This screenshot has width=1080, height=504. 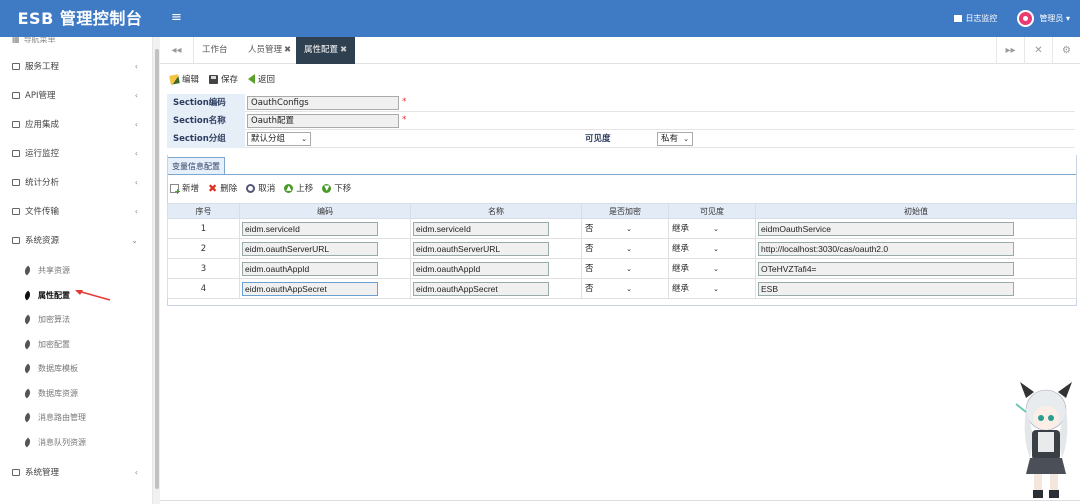 What do you see at coordinates (76, 393) in the screenshot?
I see `sidebar-subitem-db-resources: 数据库资源` at bounding box center [76, 393].